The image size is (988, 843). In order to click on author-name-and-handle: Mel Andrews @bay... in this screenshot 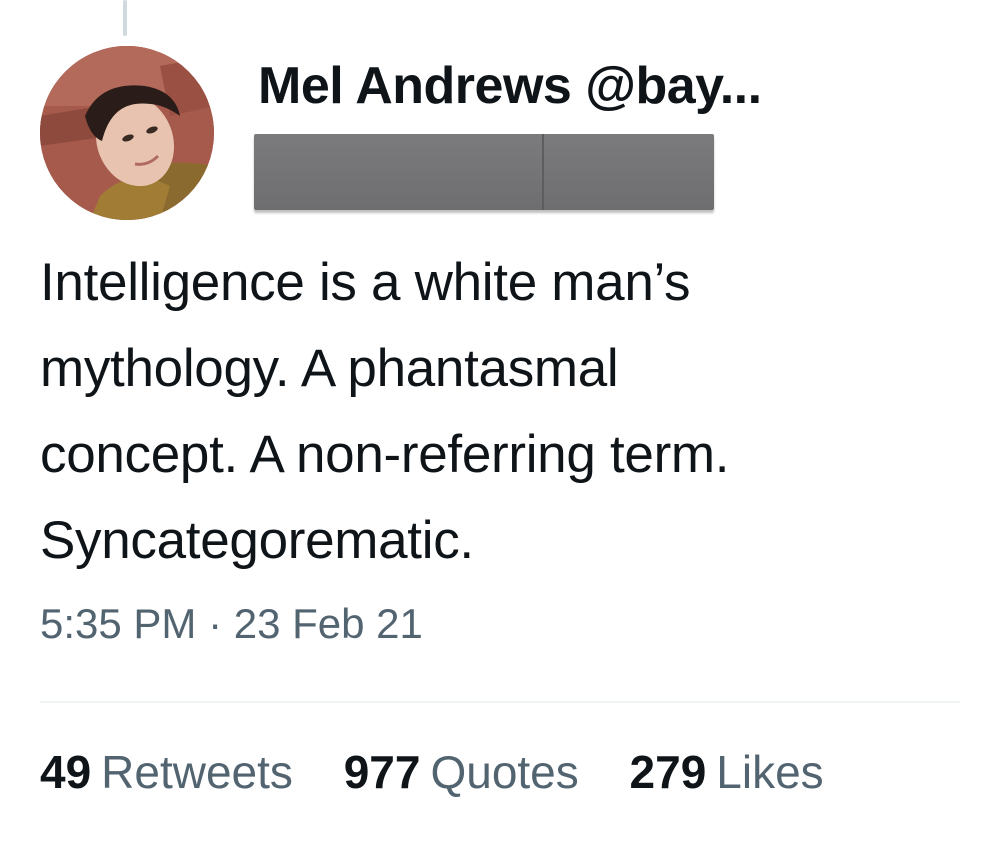, I will do `click(510, 86)`.